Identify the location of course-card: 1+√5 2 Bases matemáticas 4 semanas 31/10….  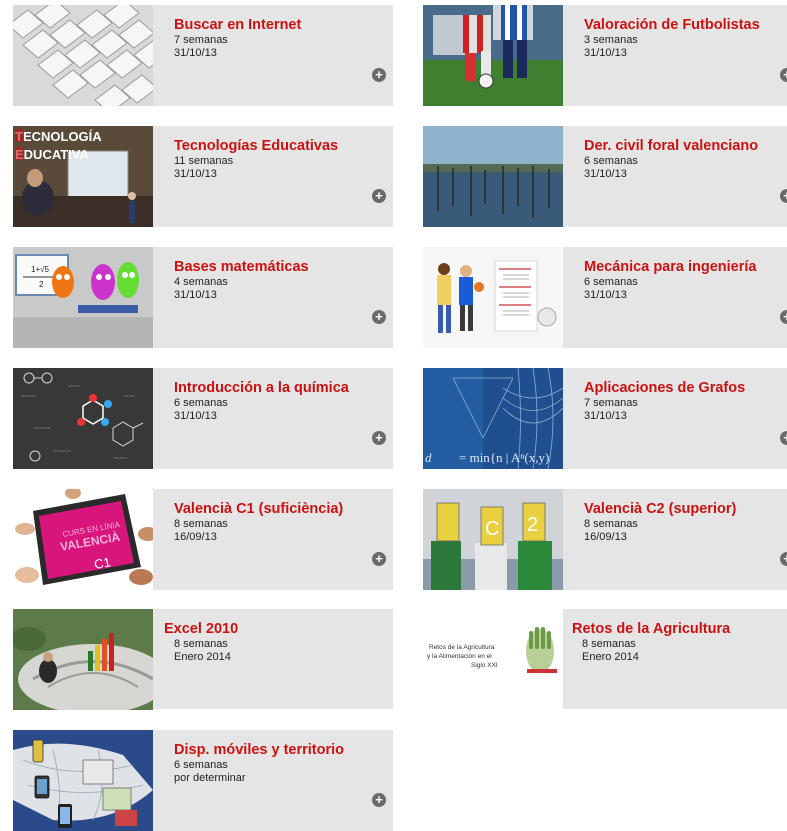
(203, 297).